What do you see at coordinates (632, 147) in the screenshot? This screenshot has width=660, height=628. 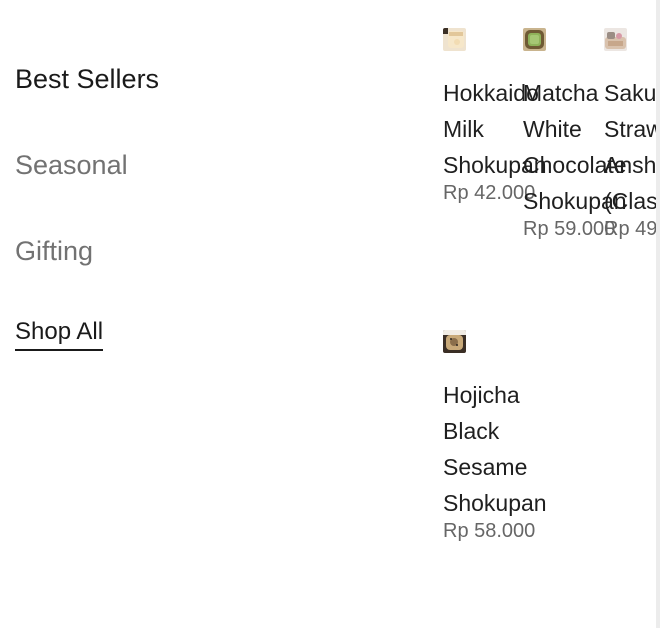 I see `product-name: Sakura Strawberry Anshin (Classic)` at bounding box center [632, 147].